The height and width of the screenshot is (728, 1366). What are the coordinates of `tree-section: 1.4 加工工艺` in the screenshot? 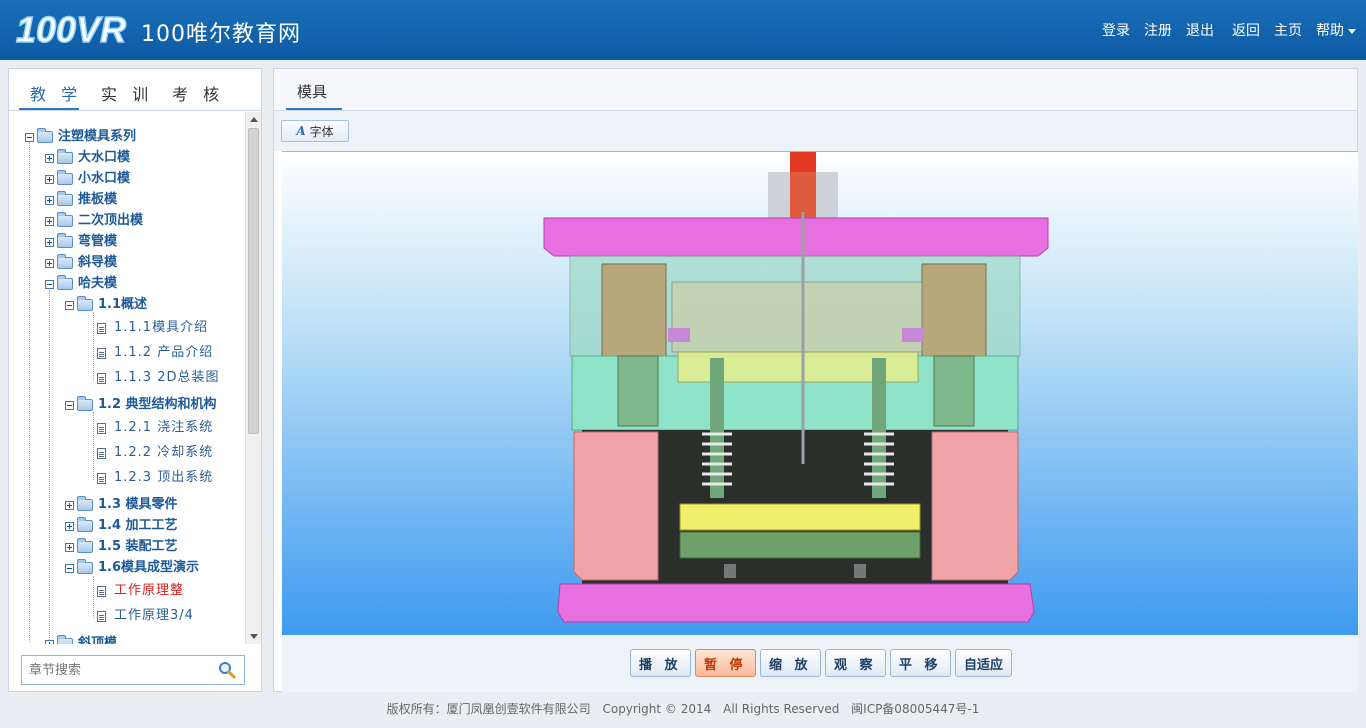 It's located at (121, 526).